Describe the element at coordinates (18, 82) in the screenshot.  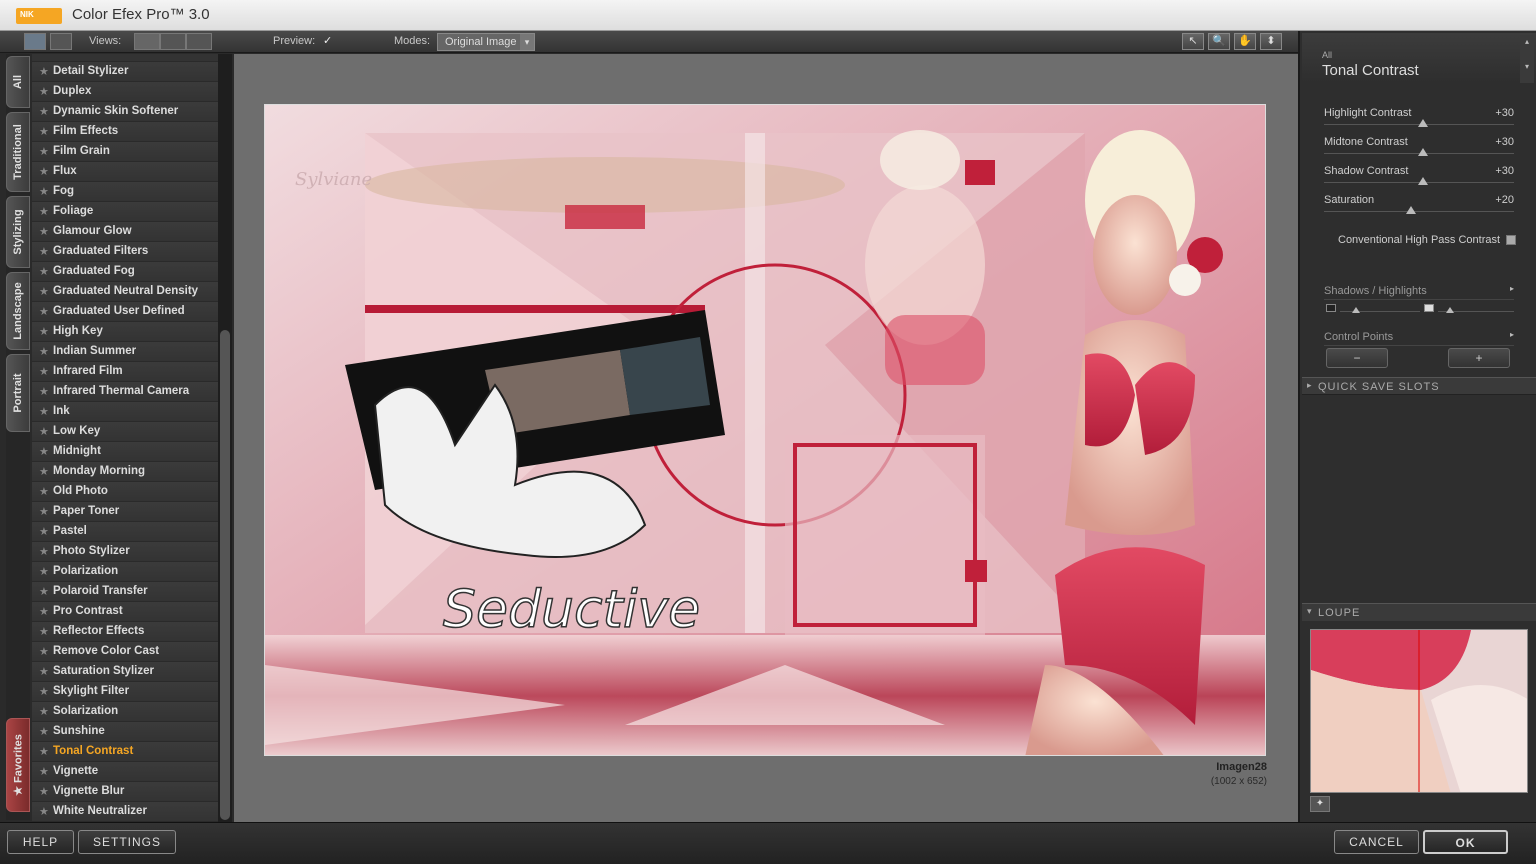
I see `tab-all: All` at that location.